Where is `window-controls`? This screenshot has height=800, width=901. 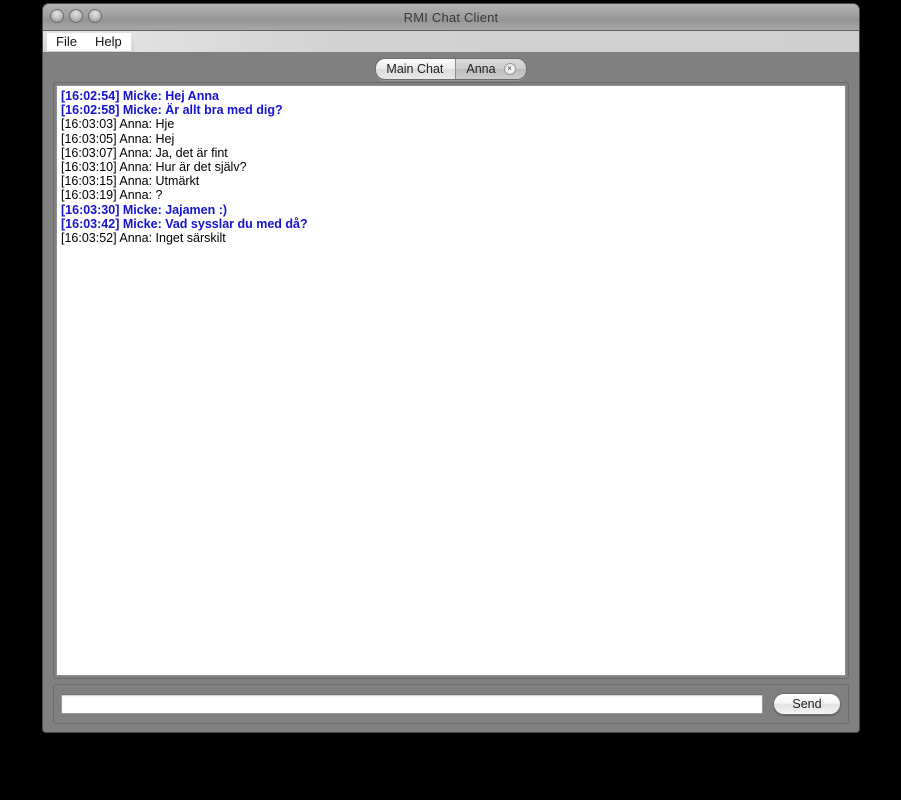 window-controls is located at coordinates (76, 16).